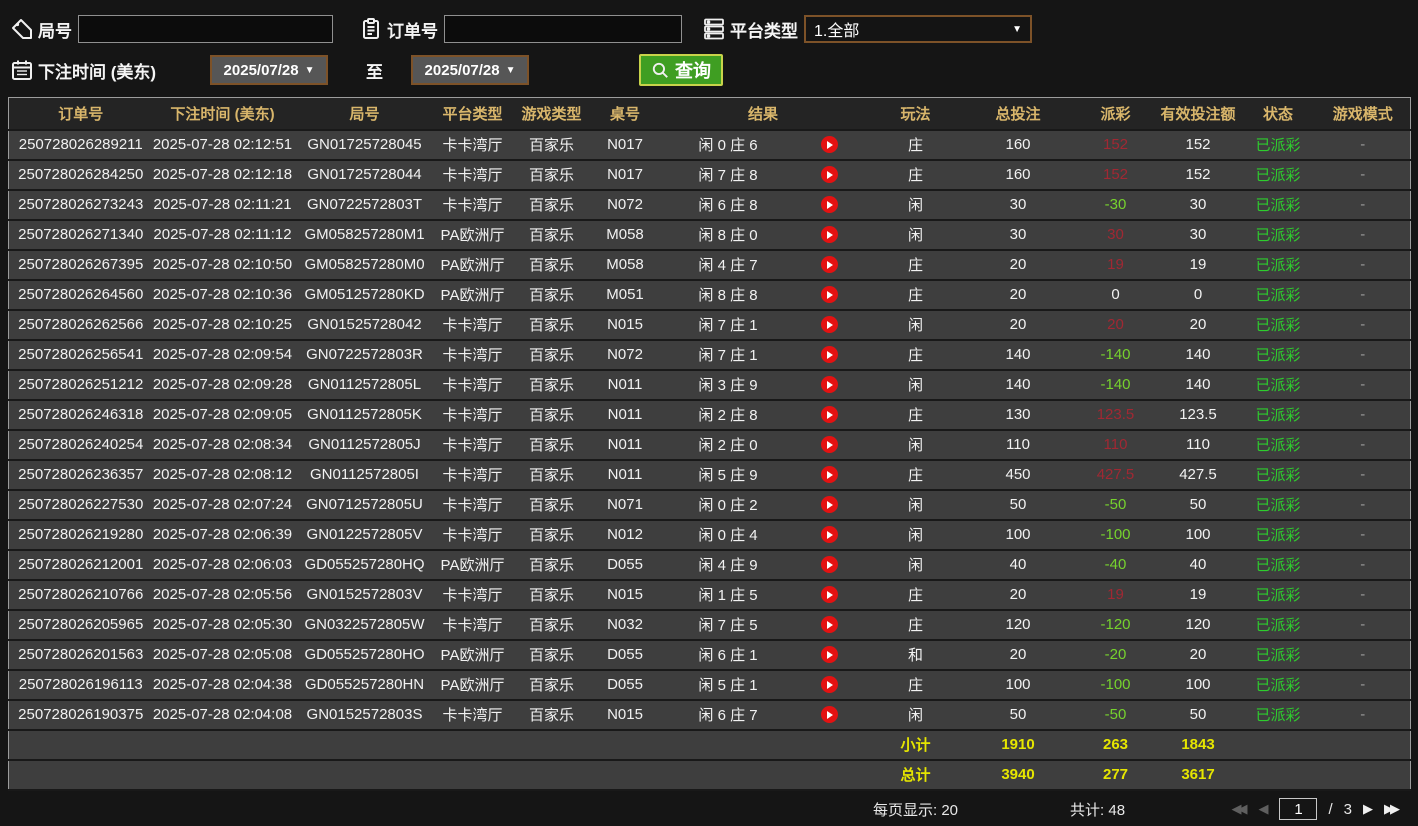 This screenshot has height=826, width=1418. Describe the element at coordinates (709, 808) in the screenshot. I see `pagination-bar: 每页显示: 20 共计: 48 ◀◀ ◀ / 3 ▶ ▶▶` at that location.